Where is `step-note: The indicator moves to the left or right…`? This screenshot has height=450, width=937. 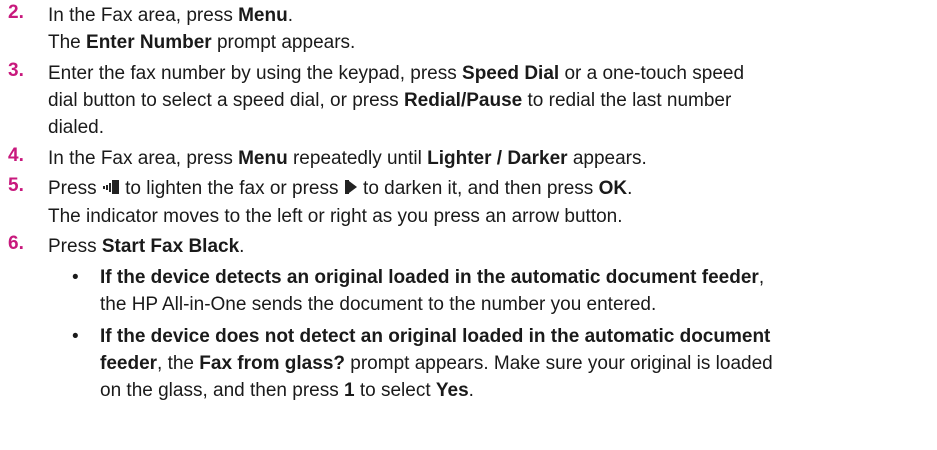 step-note: The indicator moves to the left or right… is located at coordinates (335, 216).